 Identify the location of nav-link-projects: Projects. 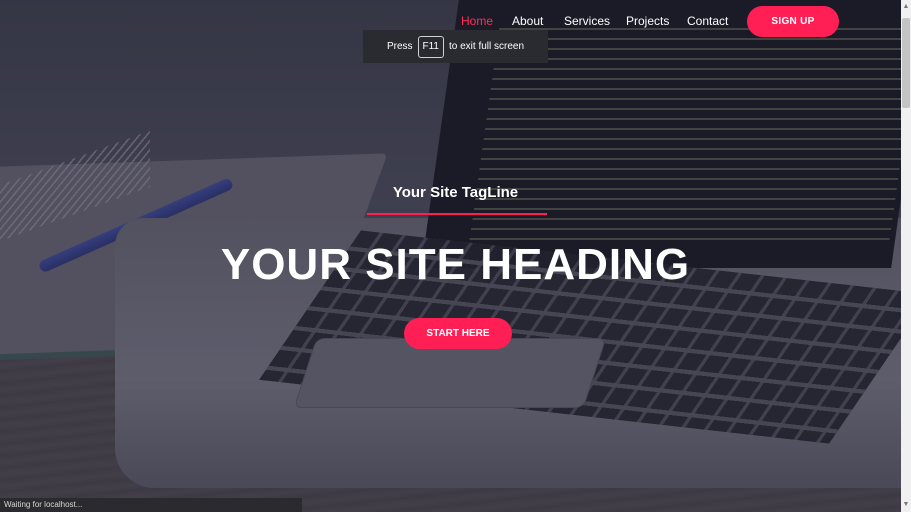
(647, 21).